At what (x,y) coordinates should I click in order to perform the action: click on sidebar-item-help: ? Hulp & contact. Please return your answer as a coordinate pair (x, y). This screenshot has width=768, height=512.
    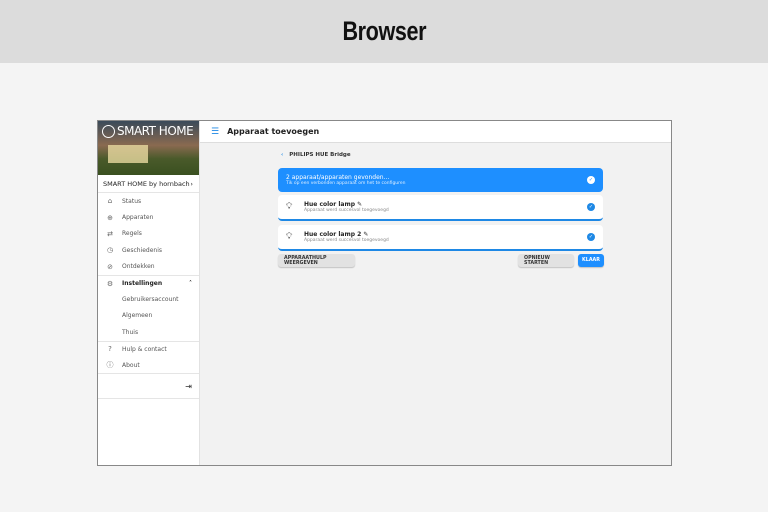
    Looking at the image, I should click on (148, 348).